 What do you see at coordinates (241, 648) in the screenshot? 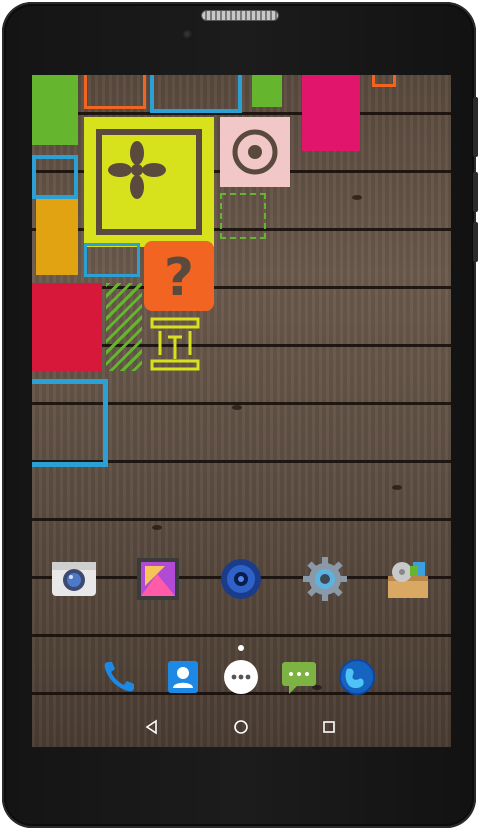
I see `page-indicator-dot` at bounding box center [241, 648].